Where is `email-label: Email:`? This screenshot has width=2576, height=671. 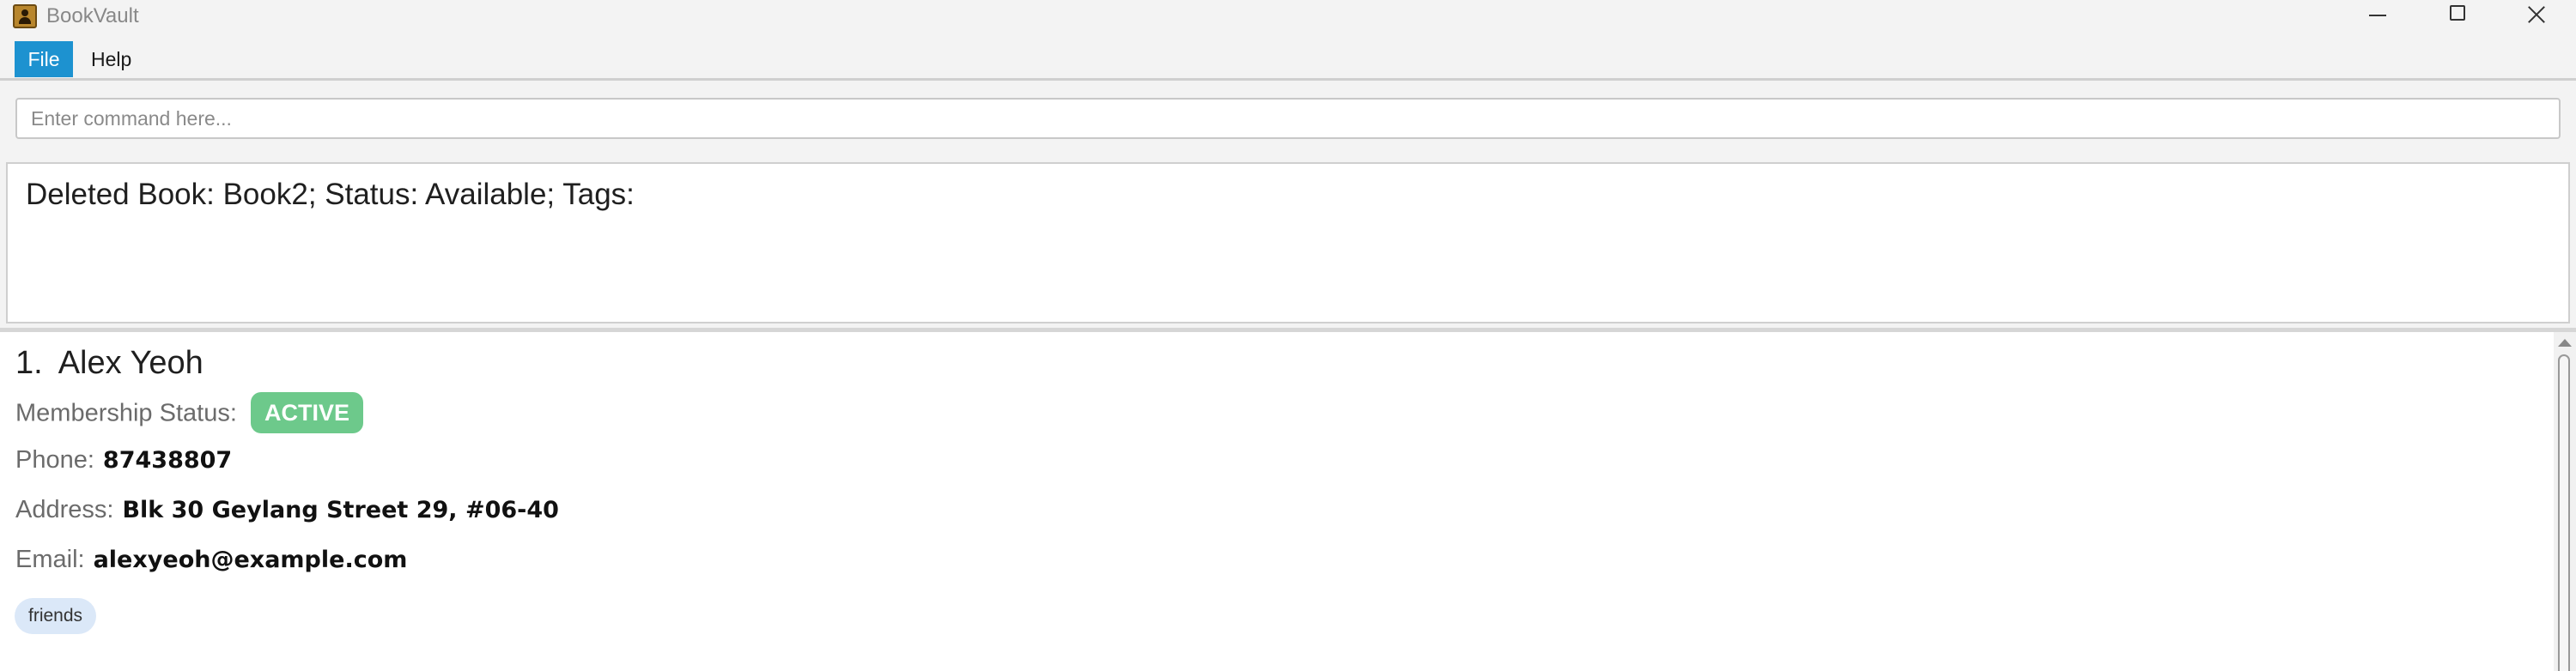 email-label: Email: is located at coordinates (50, 559).